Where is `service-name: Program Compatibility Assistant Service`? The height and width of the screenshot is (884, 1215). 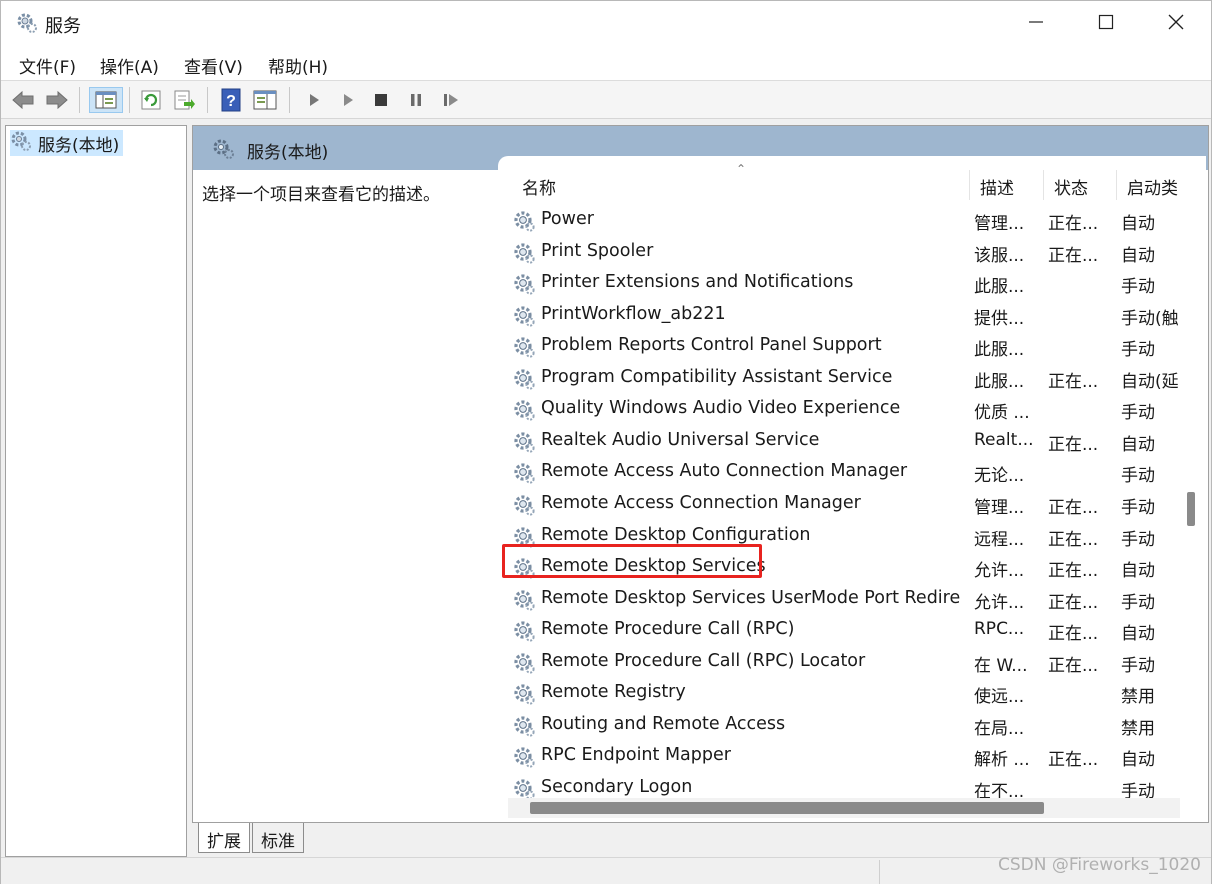
service-name: Program Compatibility Assistant Service is located at coordinates (717, 376).